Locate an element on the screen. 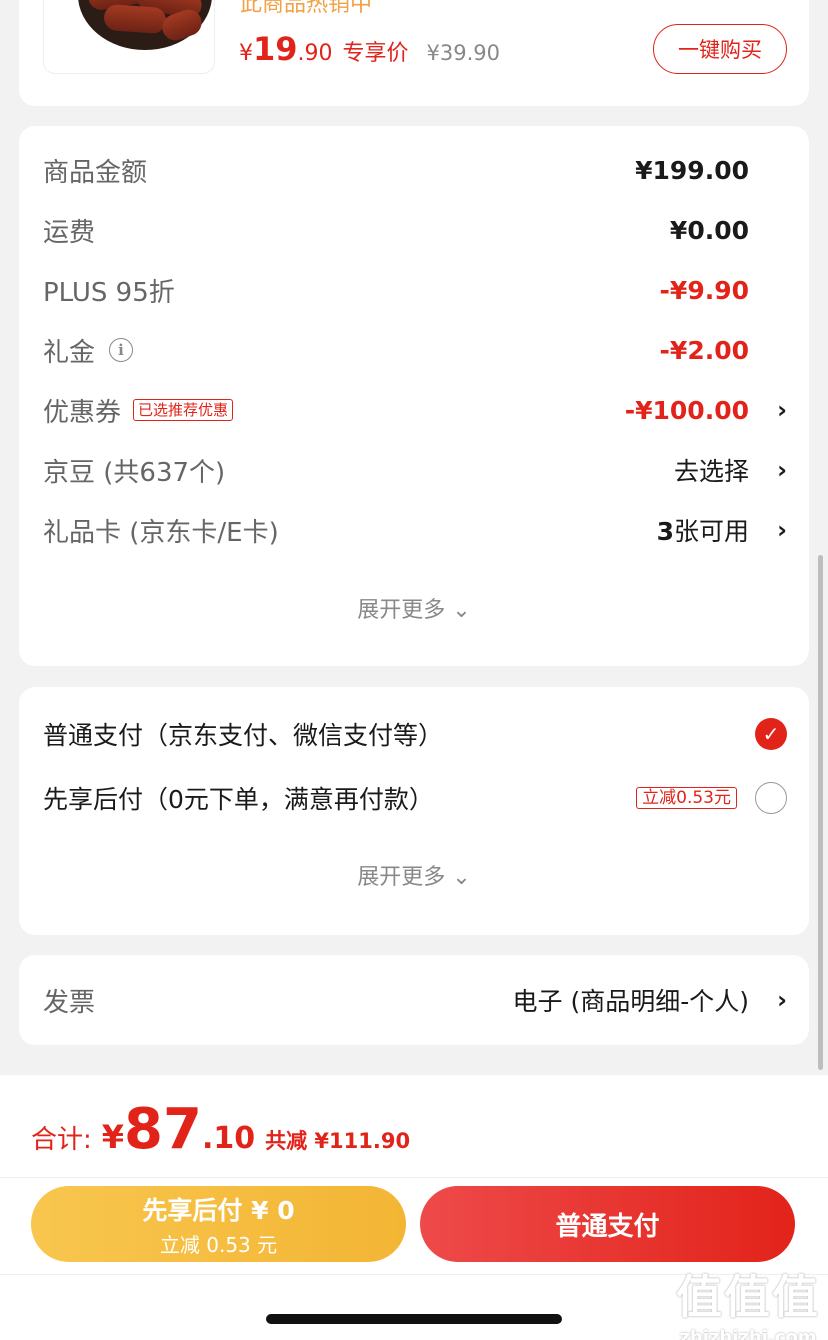 Image resolution: width=828 pixels, height=1340 pixels. price-decimal: .90 is located at coordinates (315, 53).